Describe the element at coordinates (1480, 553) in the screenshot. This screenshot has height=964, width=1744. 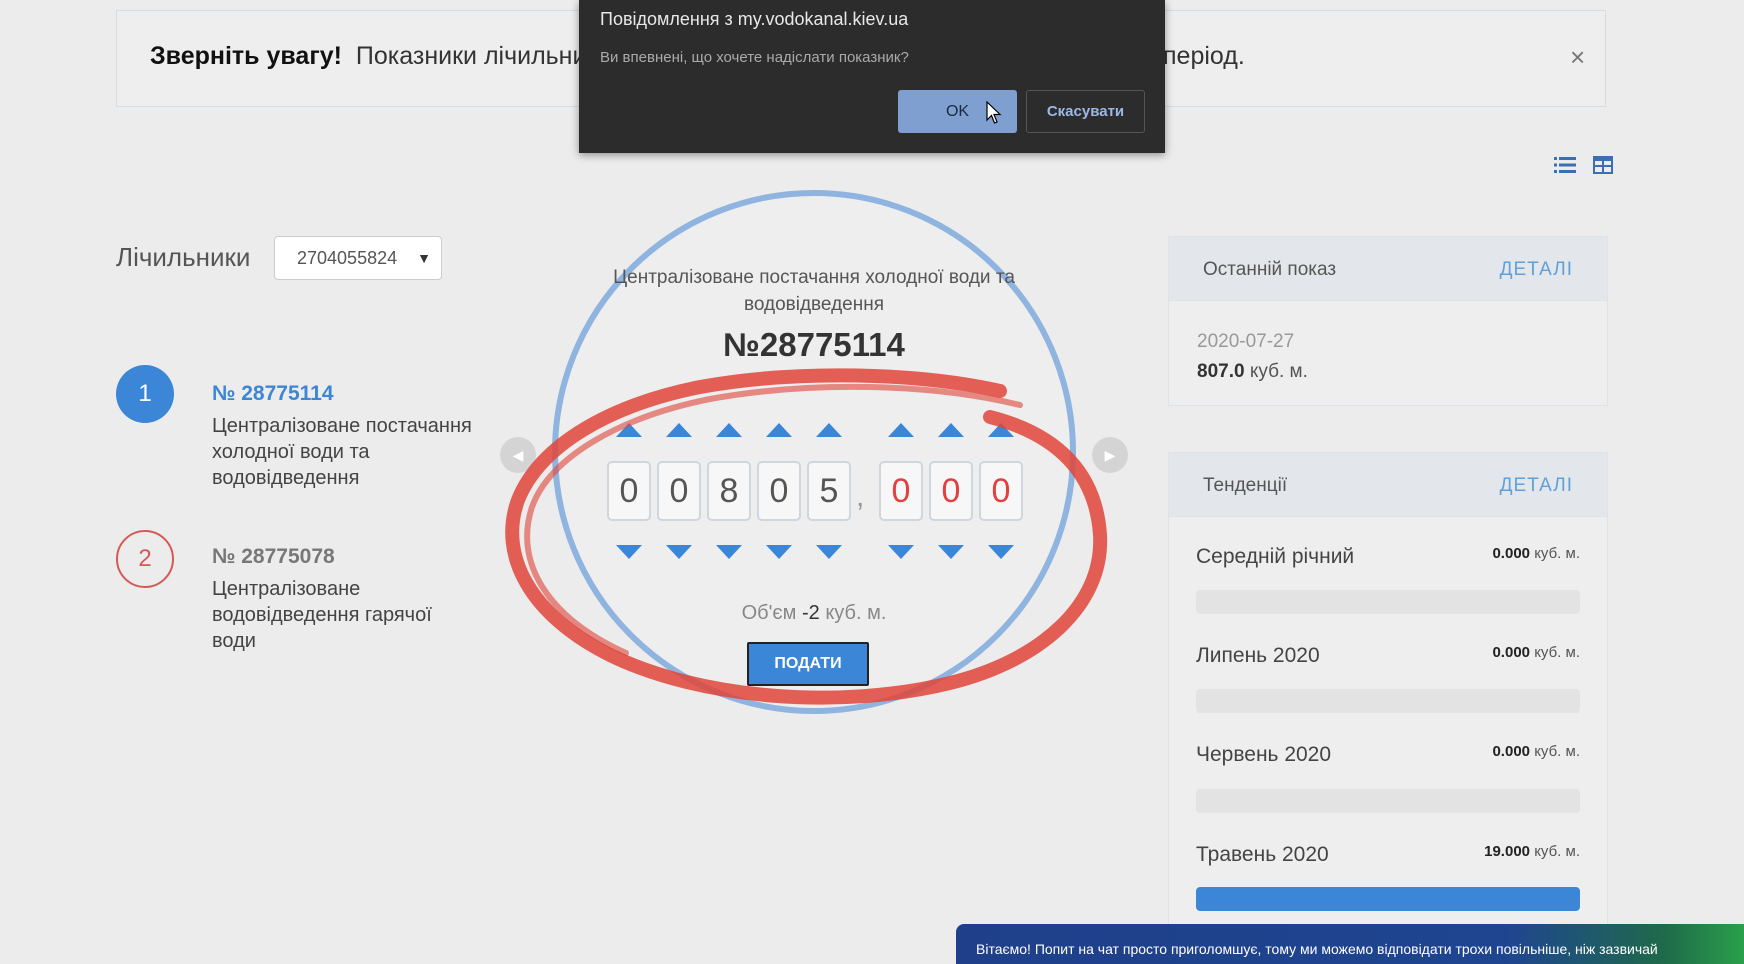
I see `trend-value-1: 0.000 куб. м.` at that location.